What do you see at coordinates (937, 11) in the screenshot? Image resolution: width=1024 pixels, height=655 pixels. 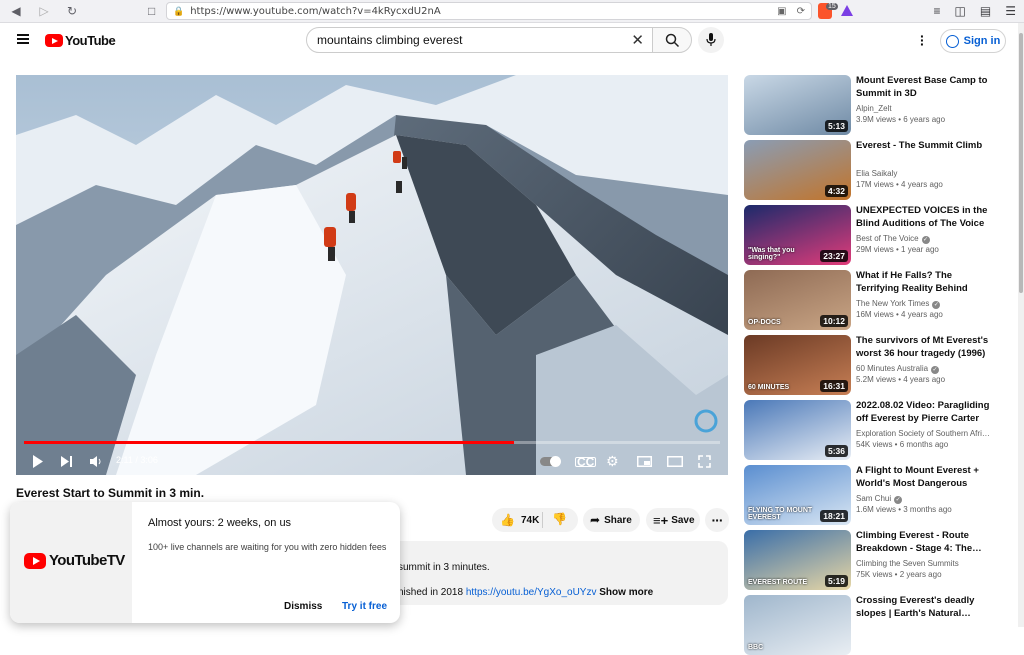 I see `playlist-icon: ≡` at bounding box center [937, 11].